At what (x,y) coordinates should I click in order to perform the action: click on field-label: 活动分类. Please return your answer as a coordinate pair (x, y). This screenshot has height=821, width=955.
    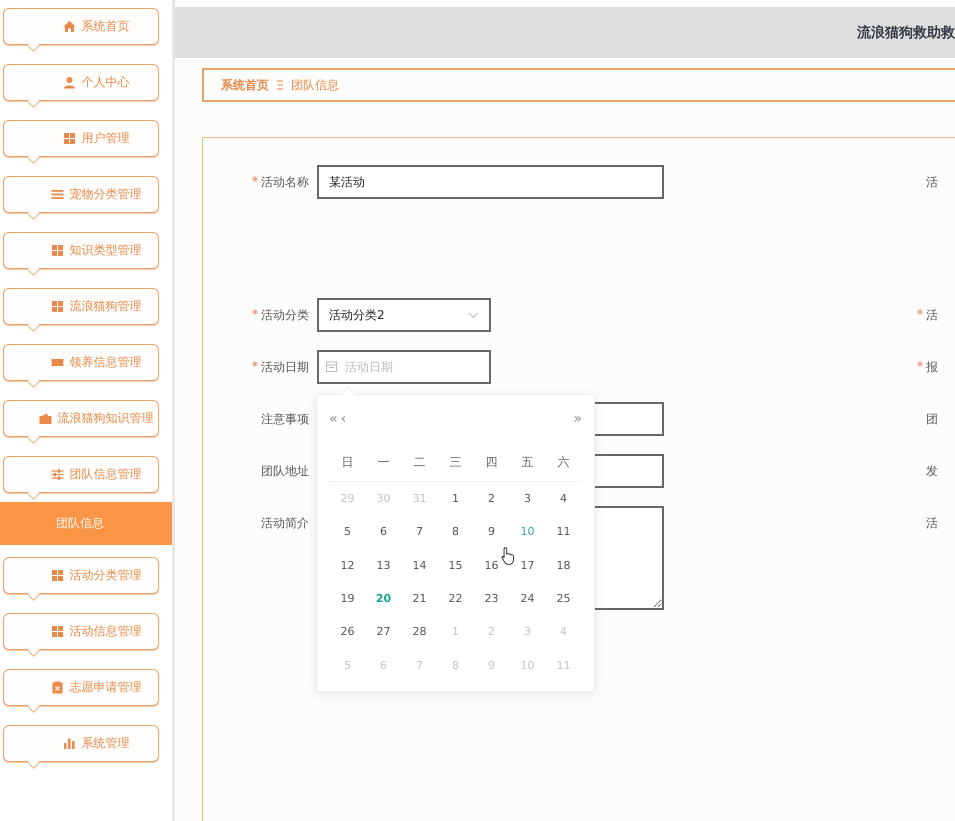
    Looking at the image, I should click on (285, 315).